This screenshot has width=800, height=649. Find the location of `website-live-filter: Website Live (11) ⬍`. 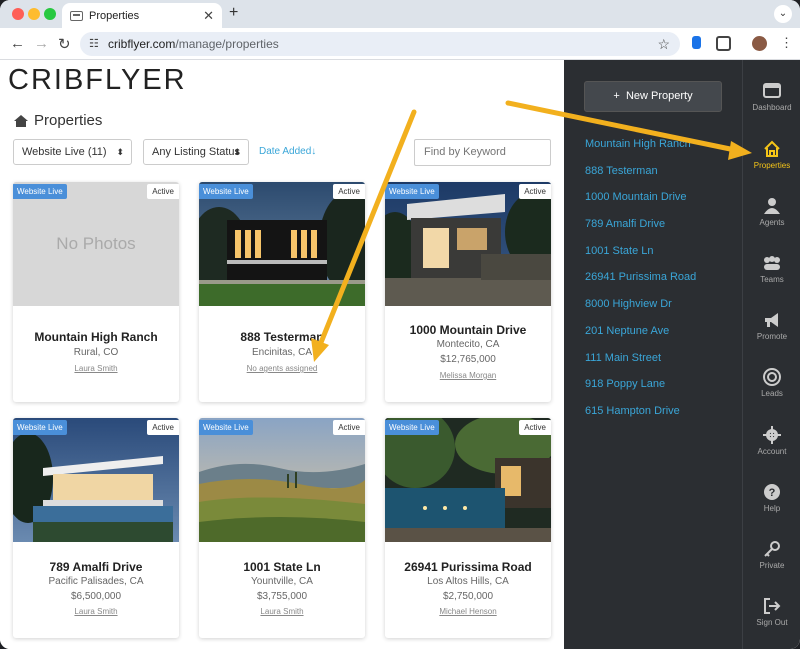

website-live-filter: Website Live (11) ⬍ is located at coordinates (72, 152).